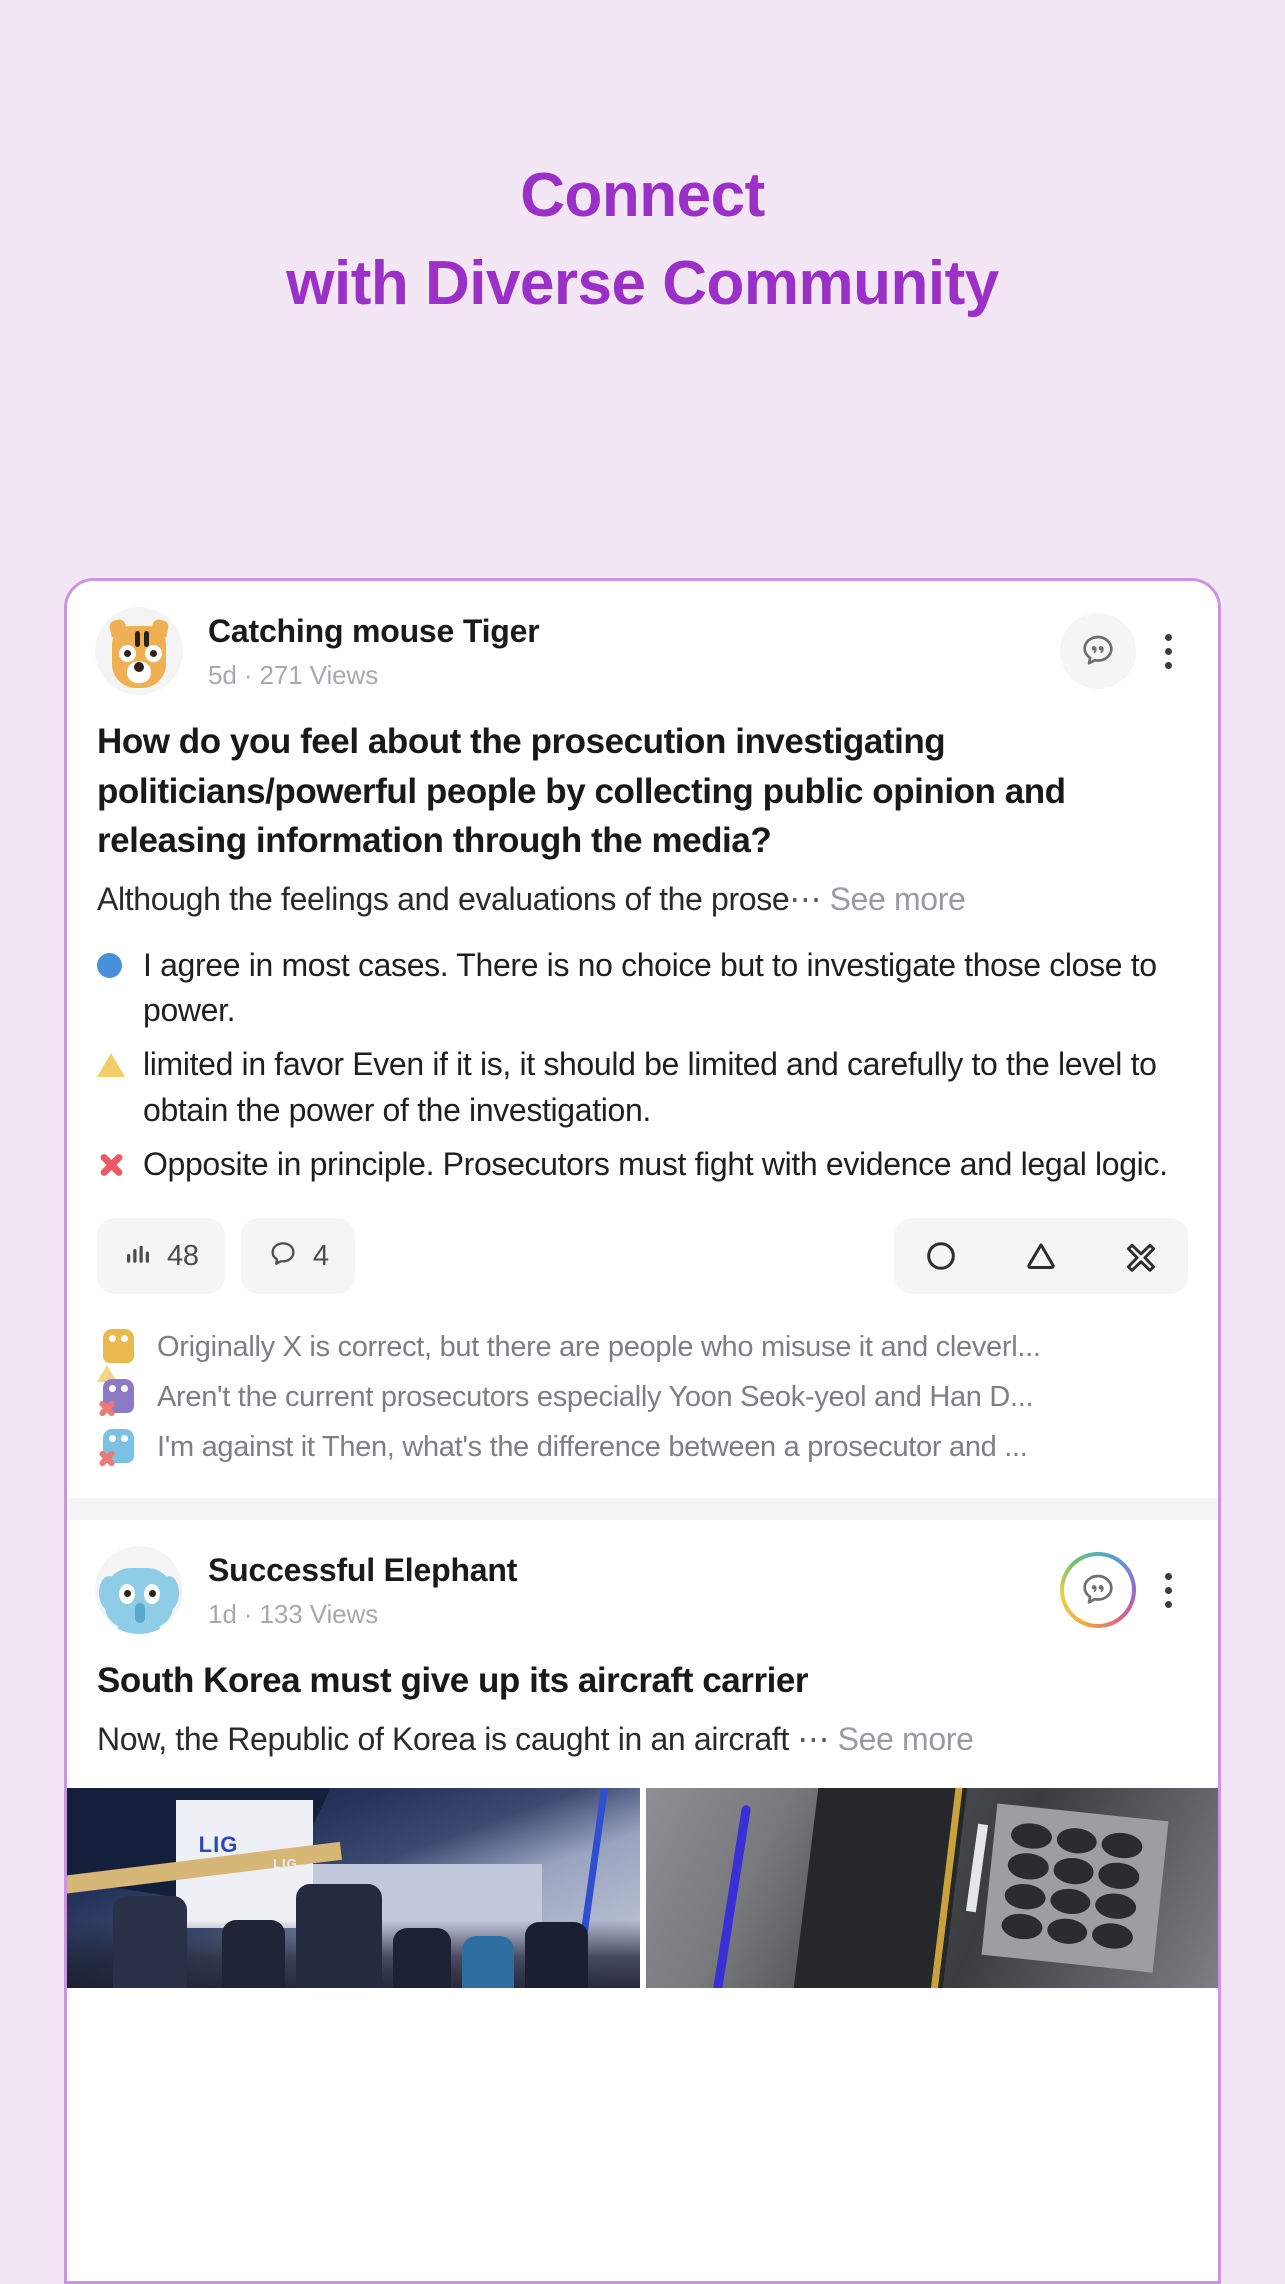 This screenshot has width=1285, height=2284. I want to click on post-author-name: Catching mouse Tiger, so click(634, 631).